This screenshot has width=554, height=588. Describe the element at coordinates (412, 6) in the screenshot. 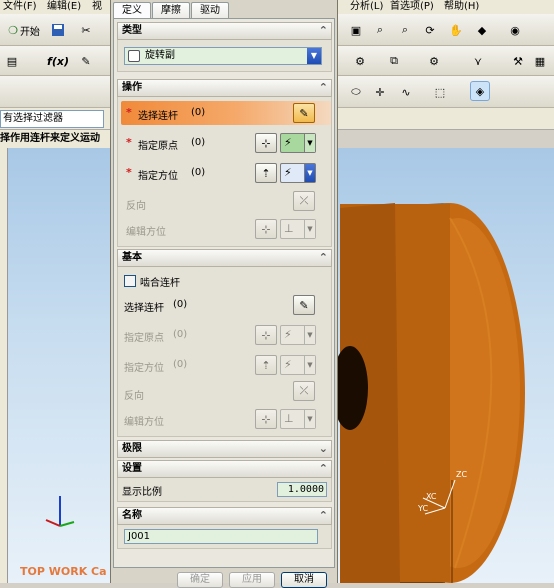

I see `menu-preferences: 首选项(P)` at that location.